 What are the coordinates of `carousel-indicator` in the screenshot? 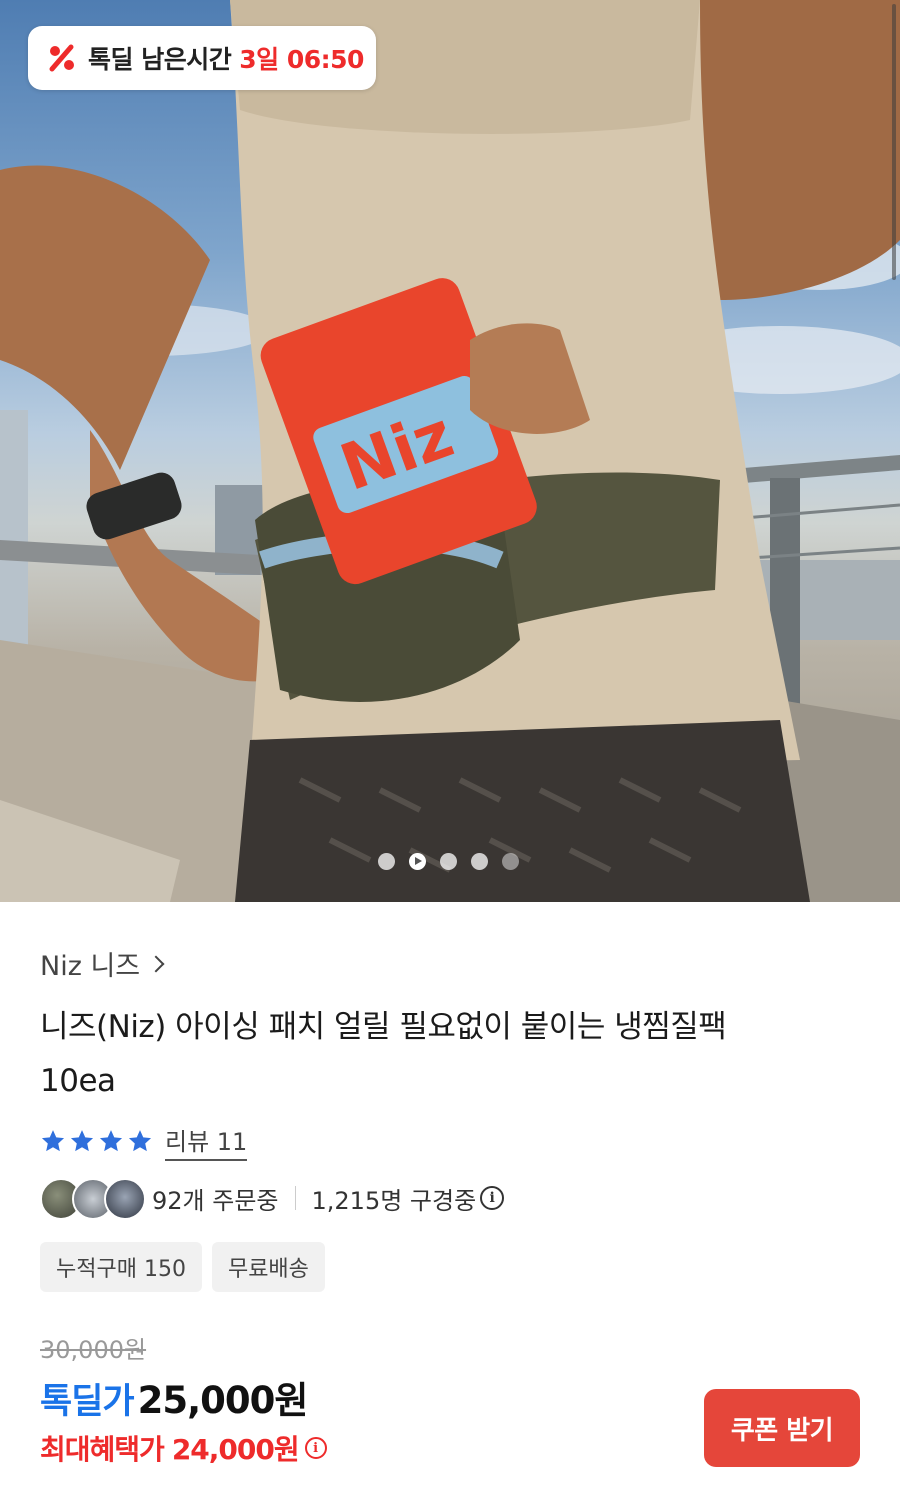 It's located at (448, 861).